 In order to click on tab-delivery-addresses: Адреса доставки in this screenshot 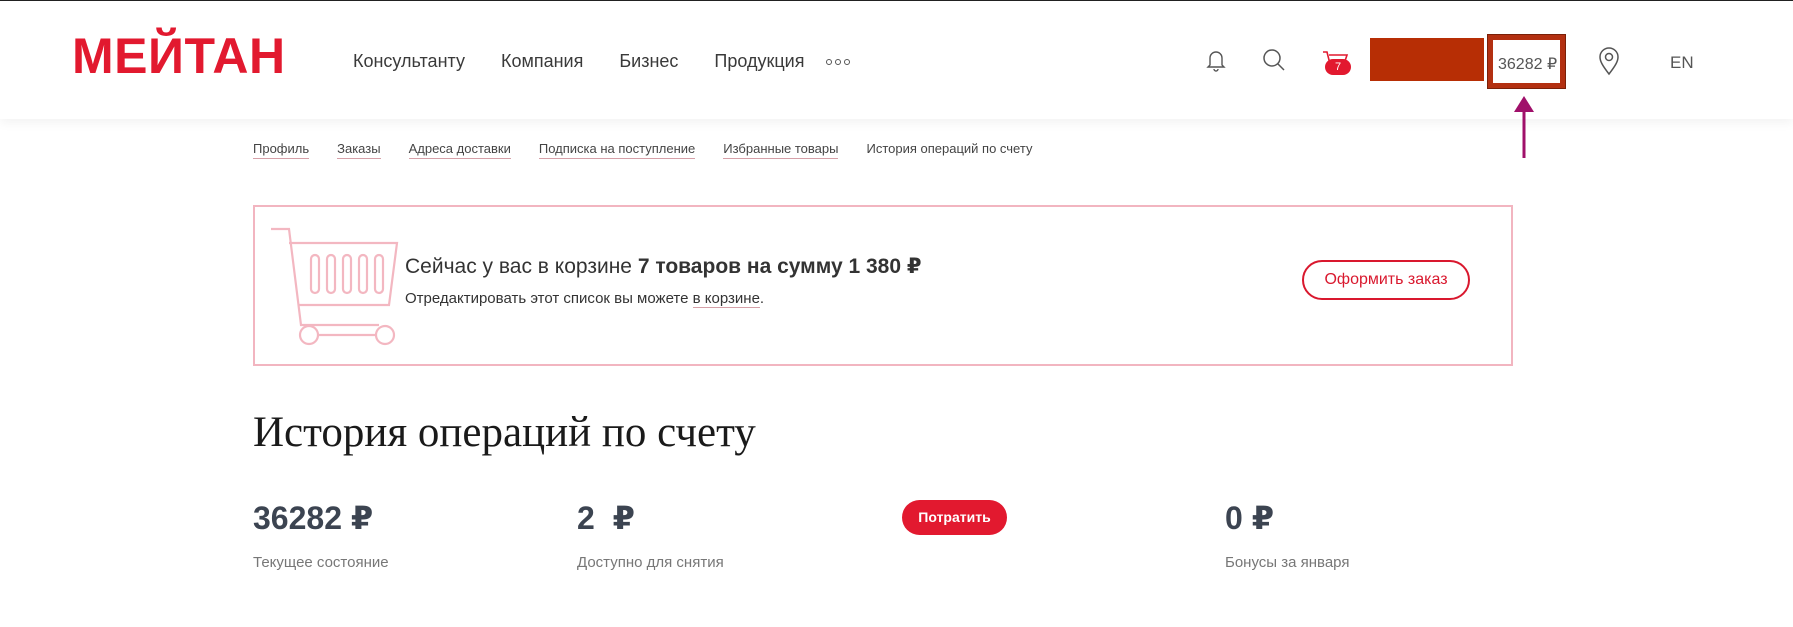, I will do `click(459, 150)`.